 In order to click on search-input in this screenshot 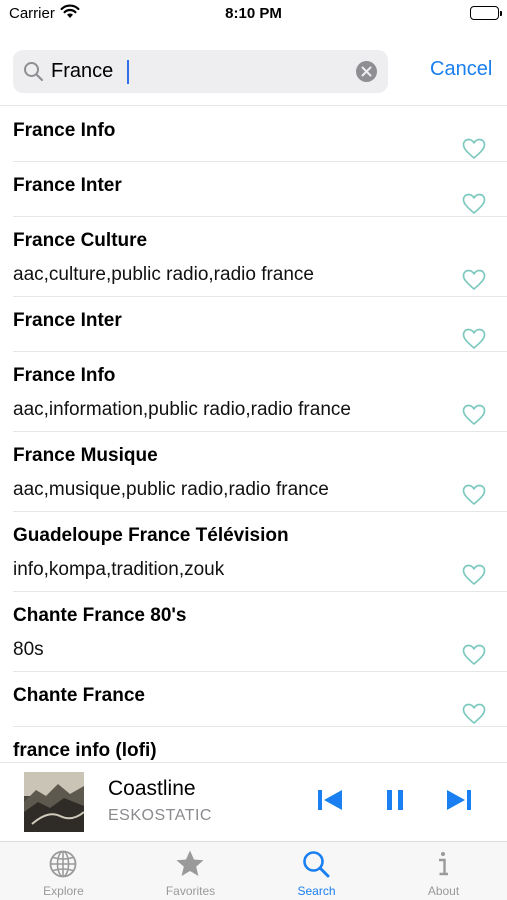, I will do `click(196, 71)`.